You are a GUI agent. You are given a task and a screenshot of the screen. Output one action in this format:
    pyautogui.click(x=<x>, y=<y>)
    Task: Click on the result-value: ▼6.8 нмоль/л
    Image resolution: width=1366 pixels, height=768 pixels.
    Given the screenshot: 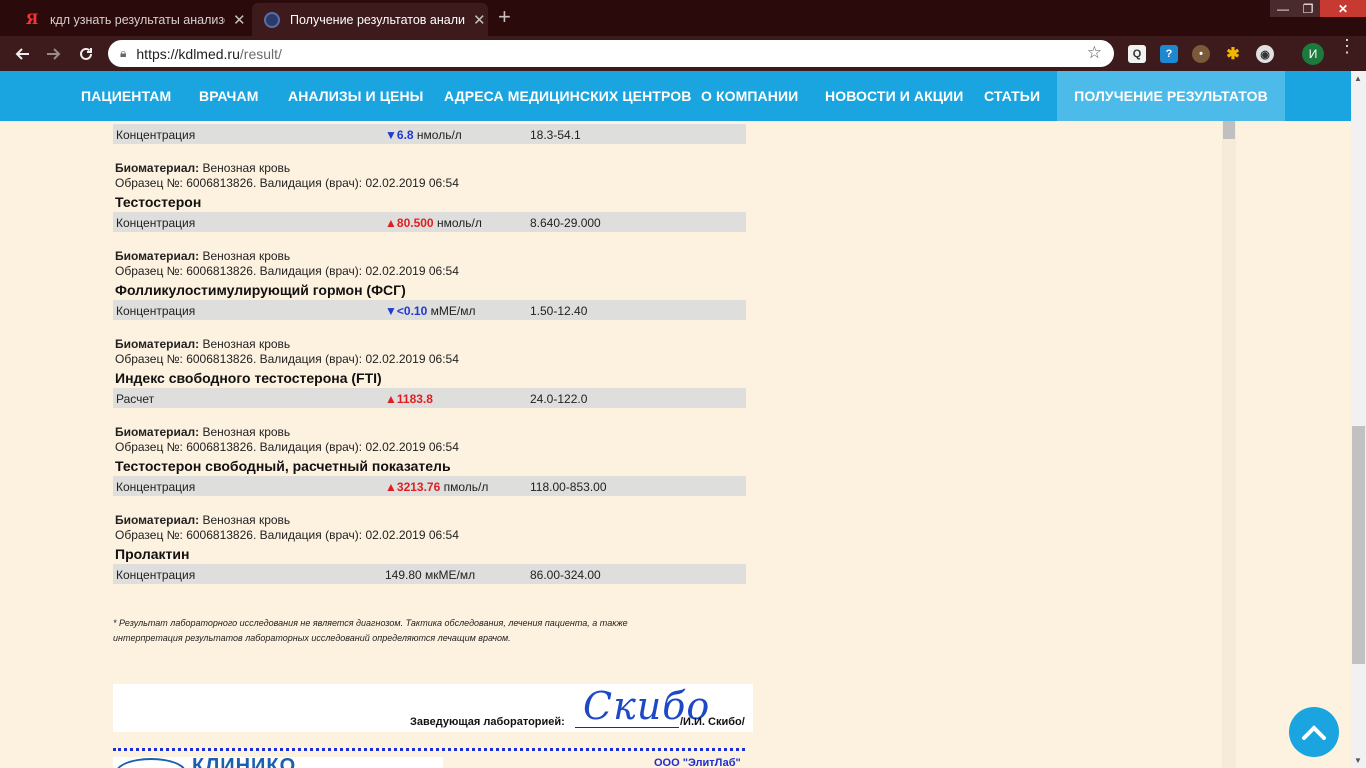 What is the action you would take?
    pyautogui.click(x=423, y=135)
    